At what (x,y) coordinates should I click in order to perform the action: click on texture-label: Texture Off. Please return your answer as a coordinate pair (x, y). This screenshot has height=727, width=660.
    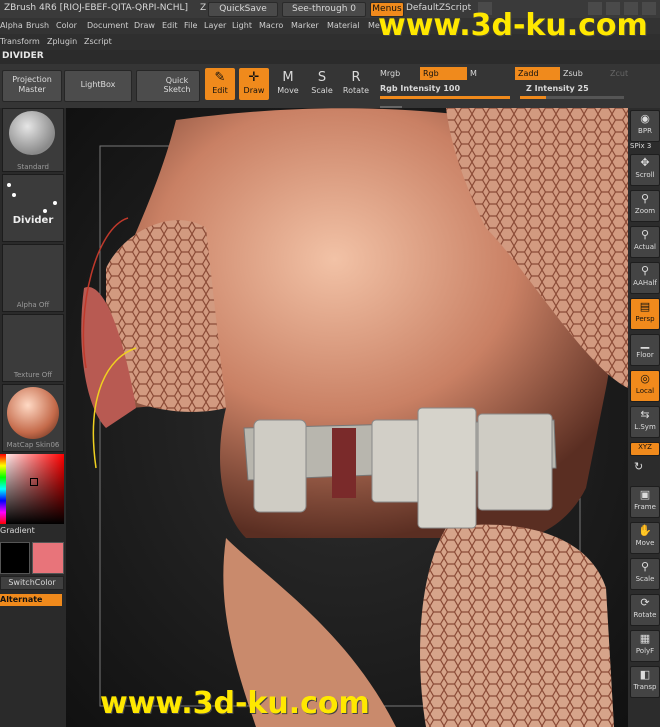
    Looking at the image, I should click on (33, 375).